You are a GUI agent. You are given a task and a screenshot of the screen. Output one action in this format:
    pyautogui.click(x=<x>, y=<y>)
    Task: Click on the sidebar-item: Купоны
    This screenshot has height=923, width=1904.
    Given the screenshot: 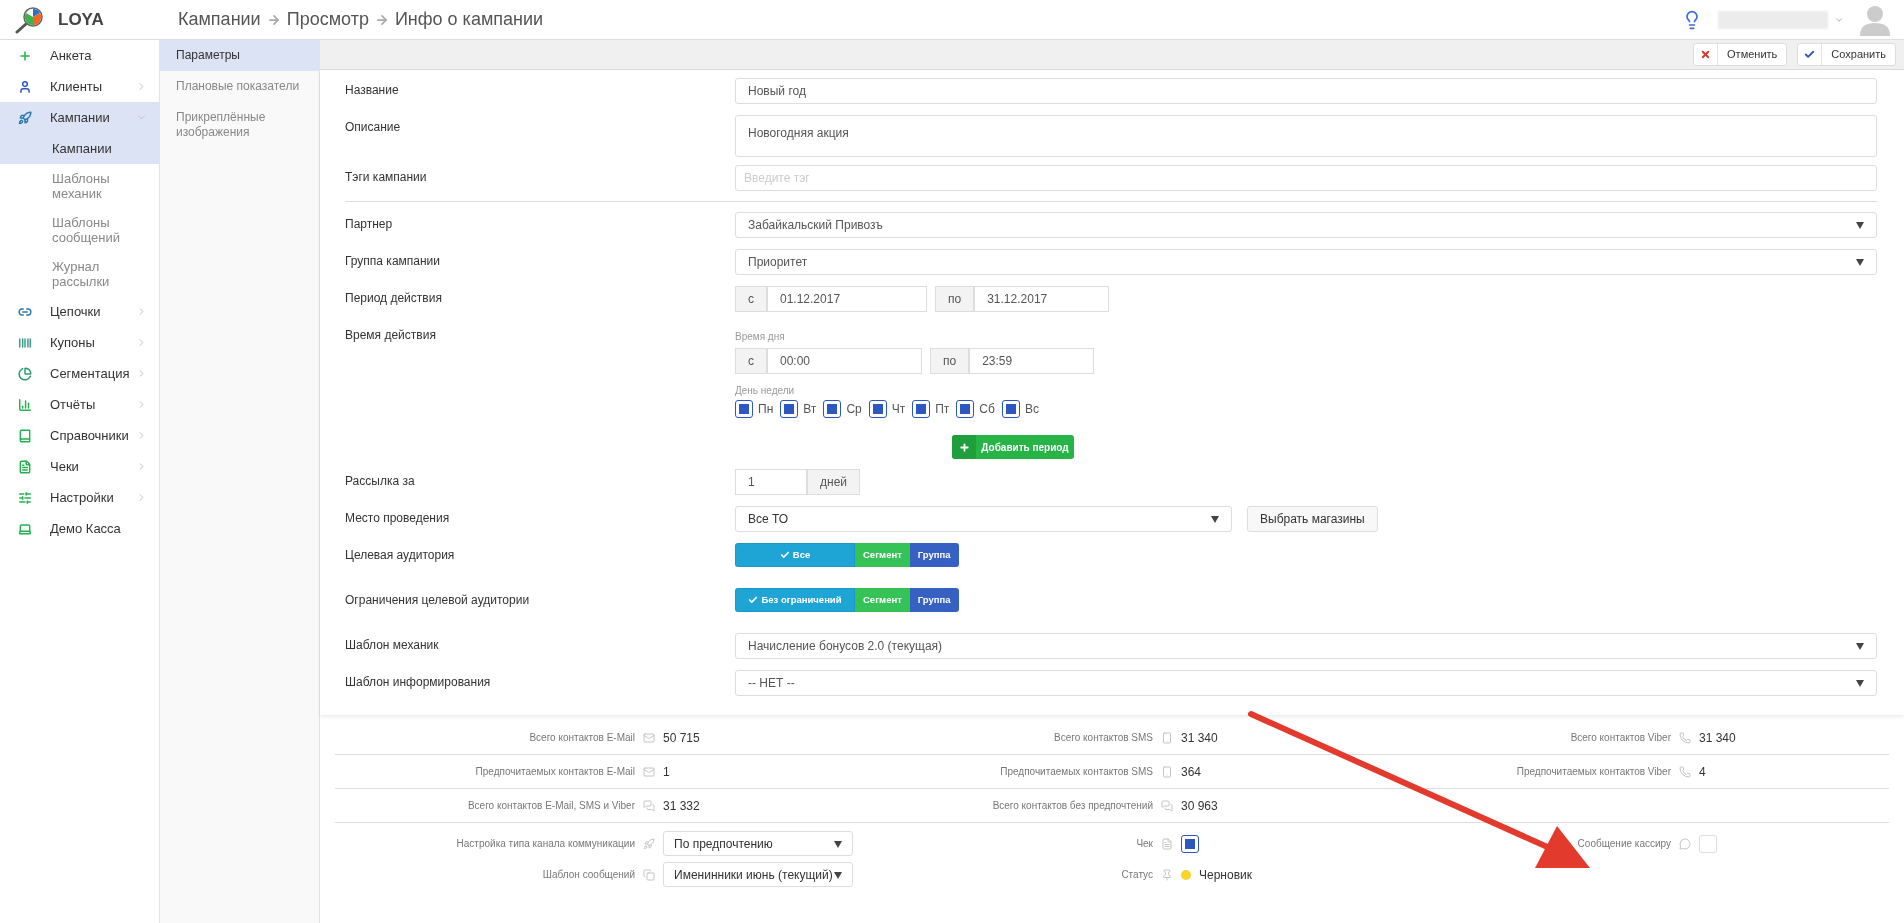 What is the action you would take?
    pyautogui.click(x=79, y=342)
    